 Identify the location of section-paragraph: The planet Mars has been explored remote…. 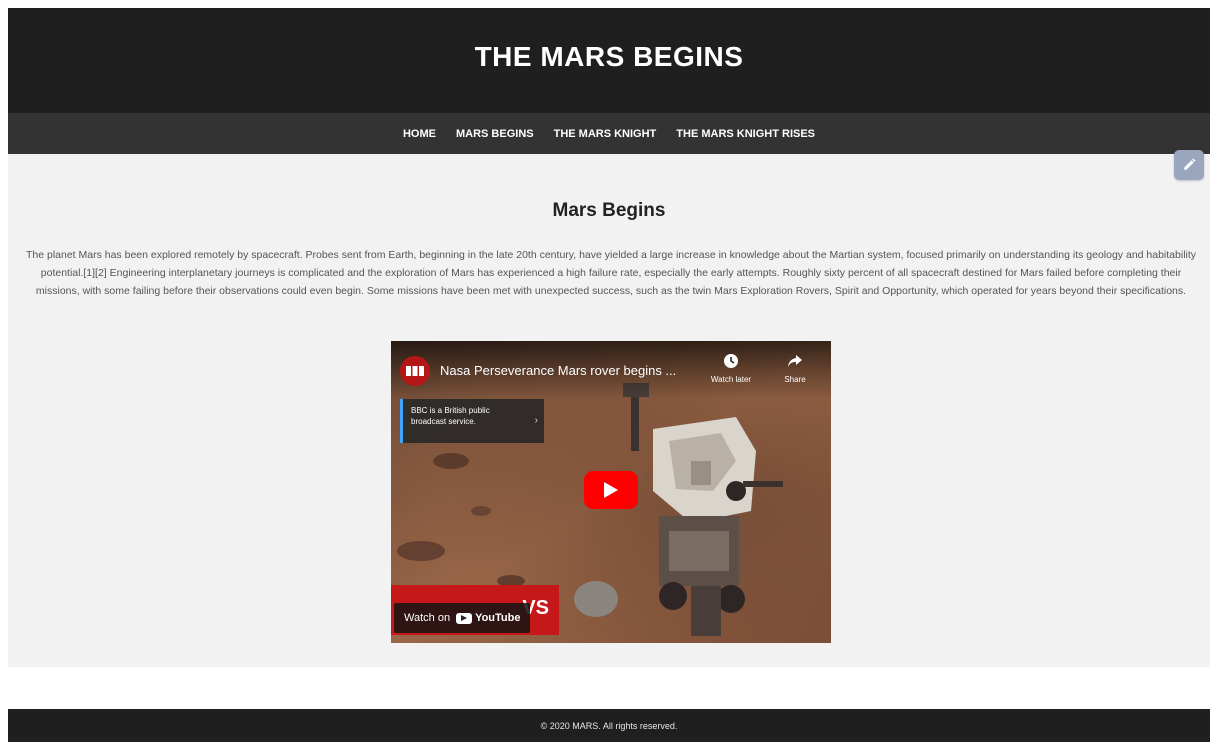
(611, 273).